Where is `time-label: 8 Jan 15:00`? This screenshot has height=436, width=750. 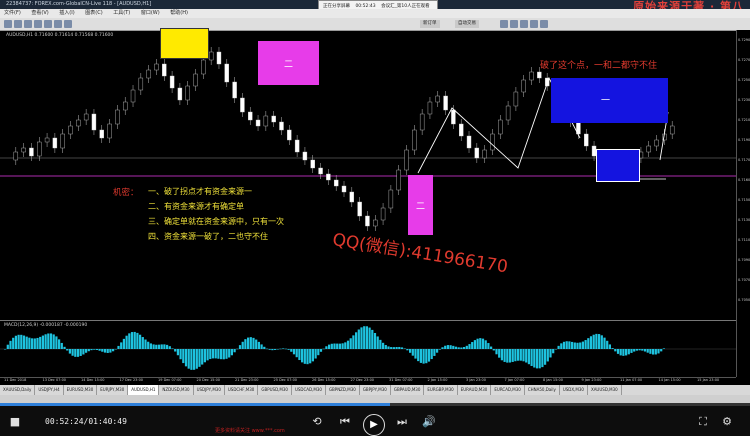
time-label: 8 Jan 15:00 is located at coordinates (553, 380).